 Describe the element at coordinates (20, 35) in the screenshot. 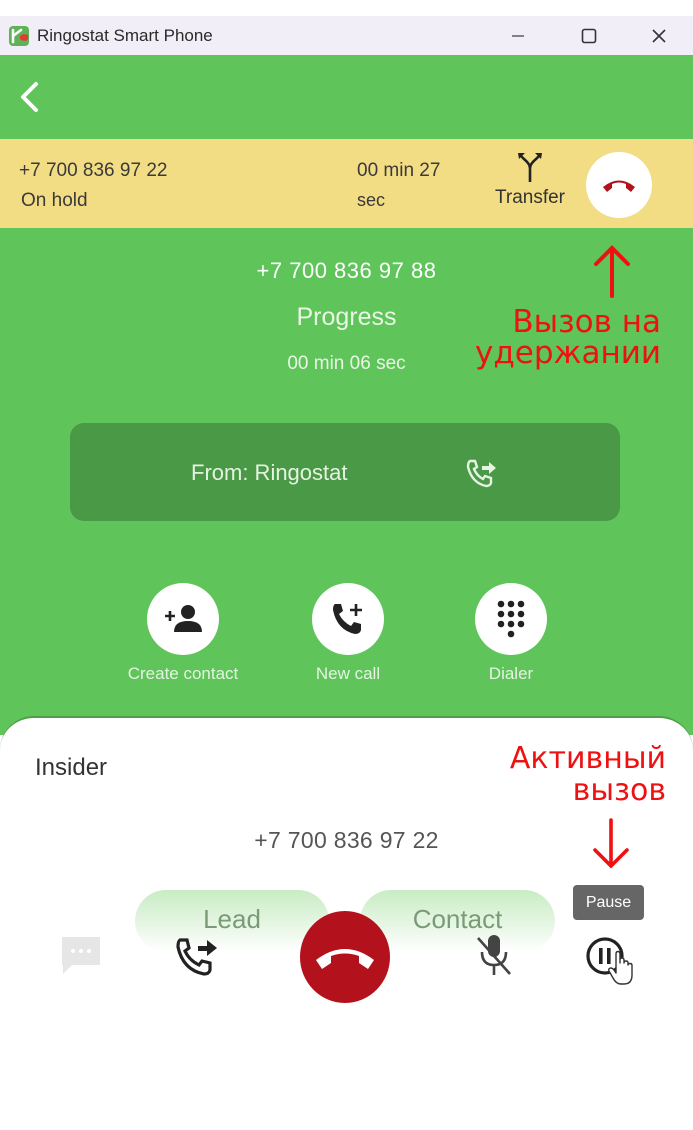

I see `ringostat-logo-icon` at that location.